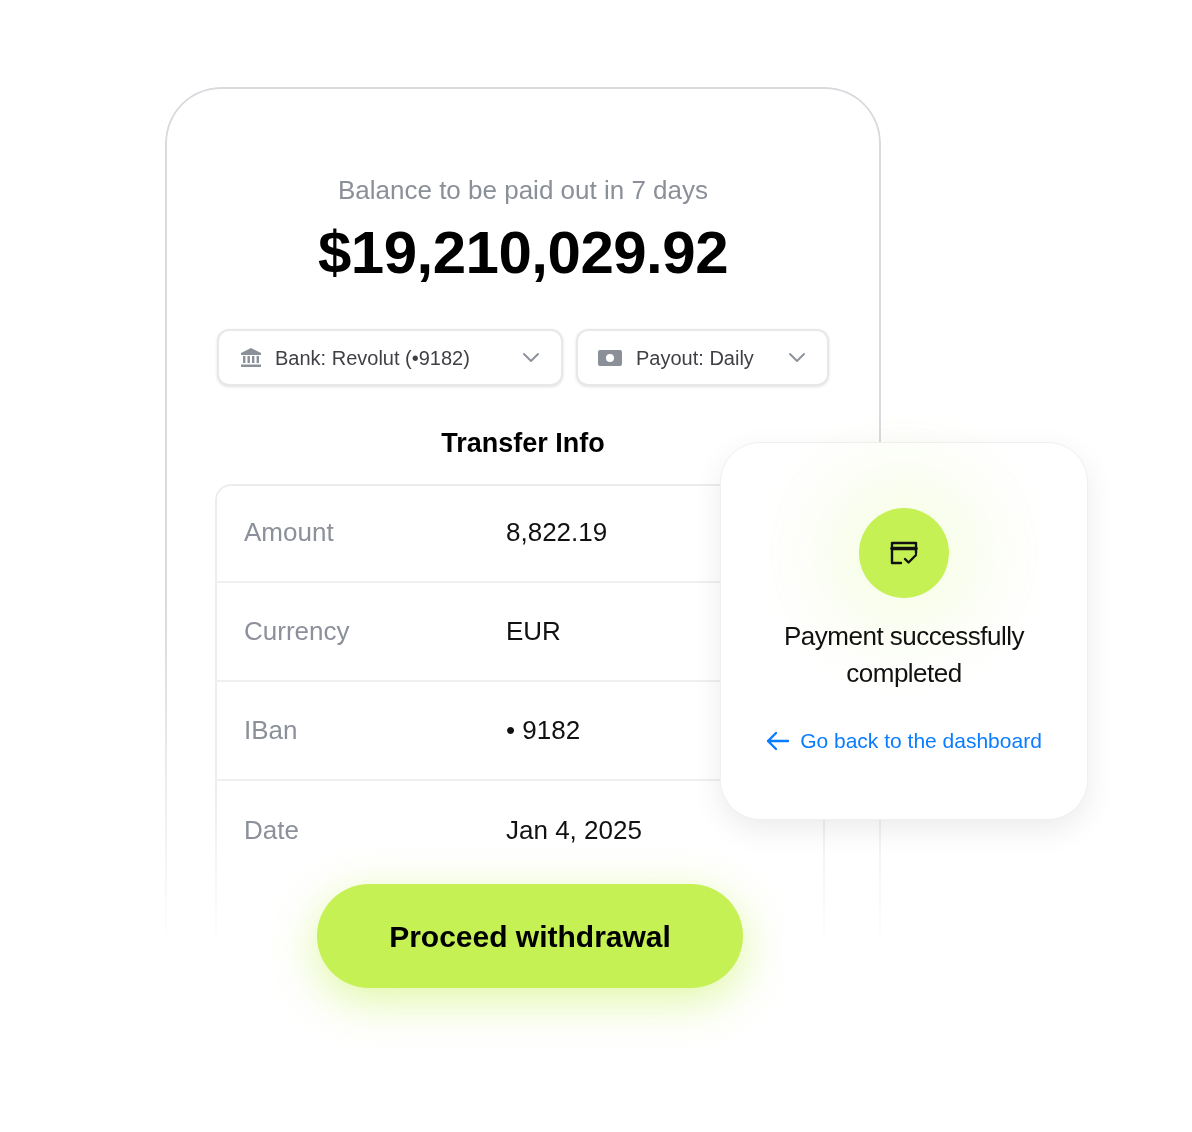  Describe the element at coordinates (904, 655) in the screenshot. I see `success-message: Payment successfully completed` at that location.